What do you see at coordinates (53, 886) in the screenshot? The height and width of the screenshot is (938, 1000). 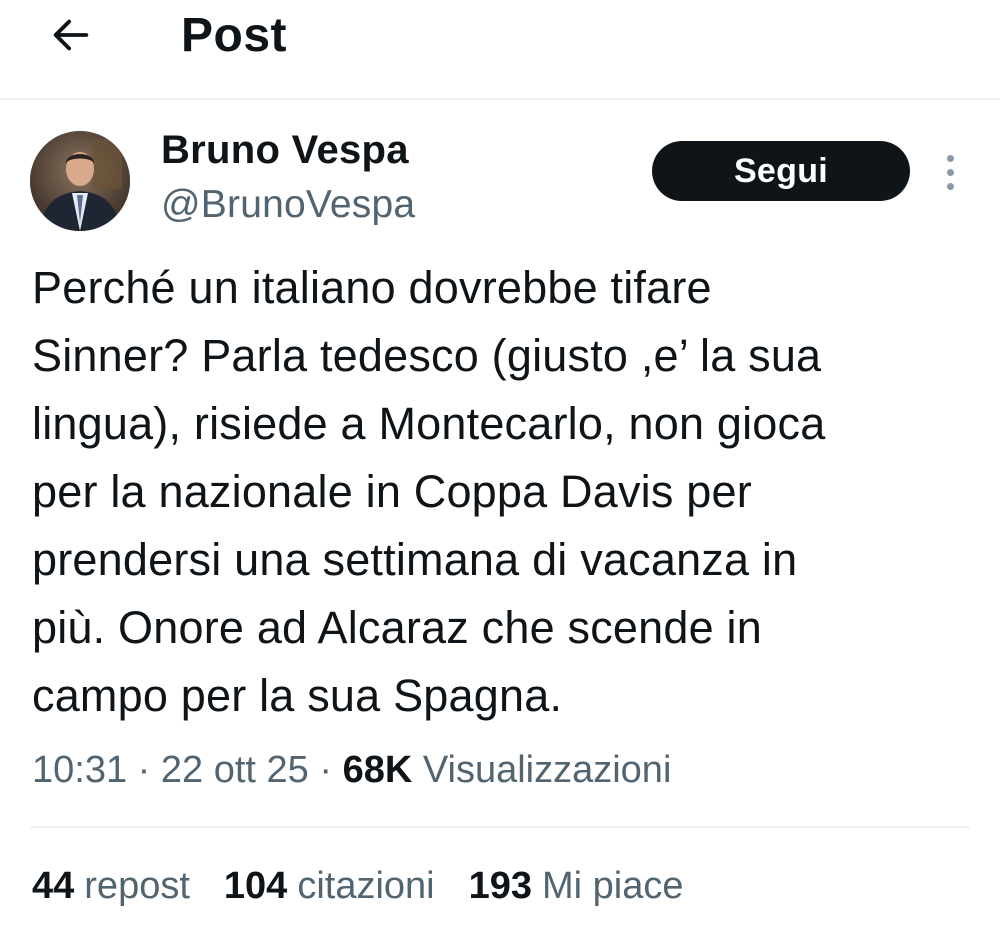 I see `reposts-count: 44` at bounding box center [53, 886].